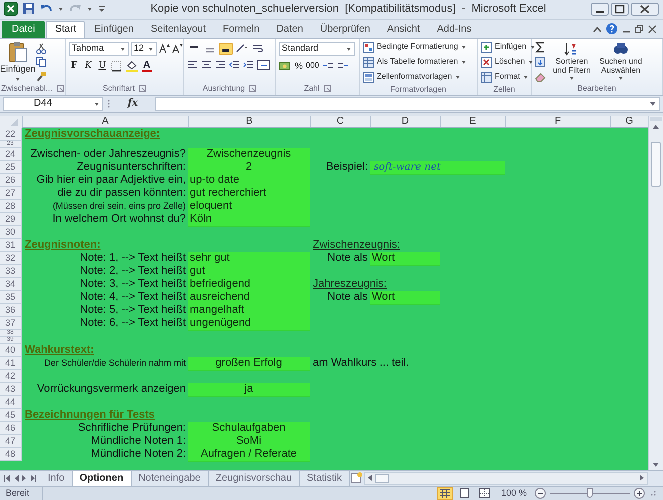 The height and width of the screenshot is (500, 663). Describe the element at coordinates (147, 66) in the screenshot. I see `font-color-button: A` at that location.